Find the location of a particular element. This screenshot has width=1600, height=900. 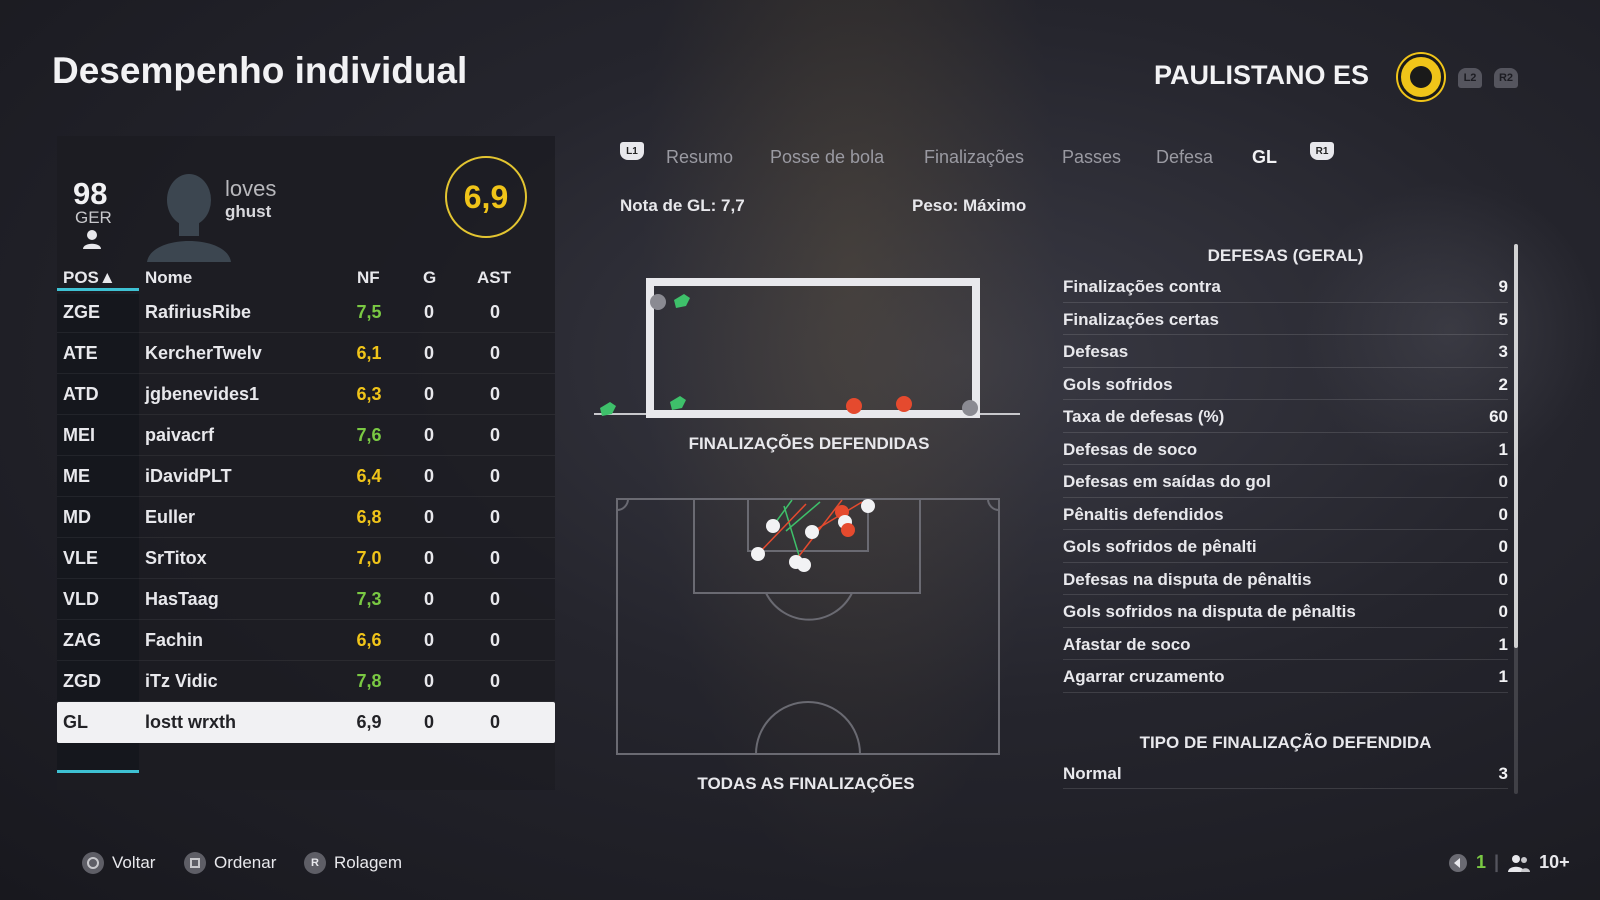

back-label: Voltar is located at coordinates (134, 862).